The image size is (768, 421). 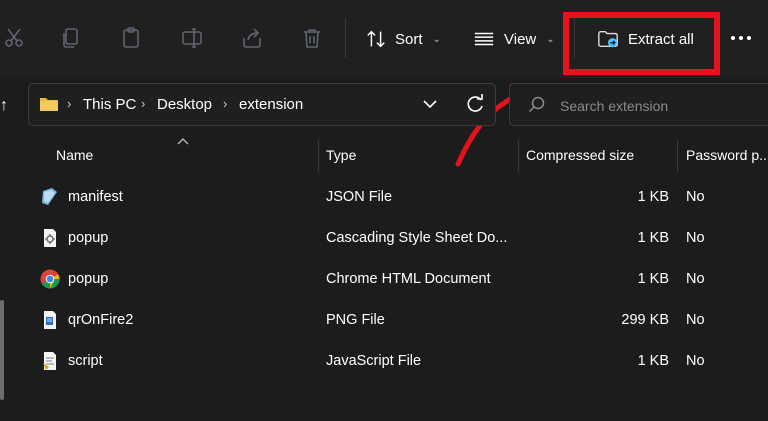 What do you see at coordinates (374, 360) in the screenshot?
I see `file-type: JavaScript File` at bounding box center [374, 360].